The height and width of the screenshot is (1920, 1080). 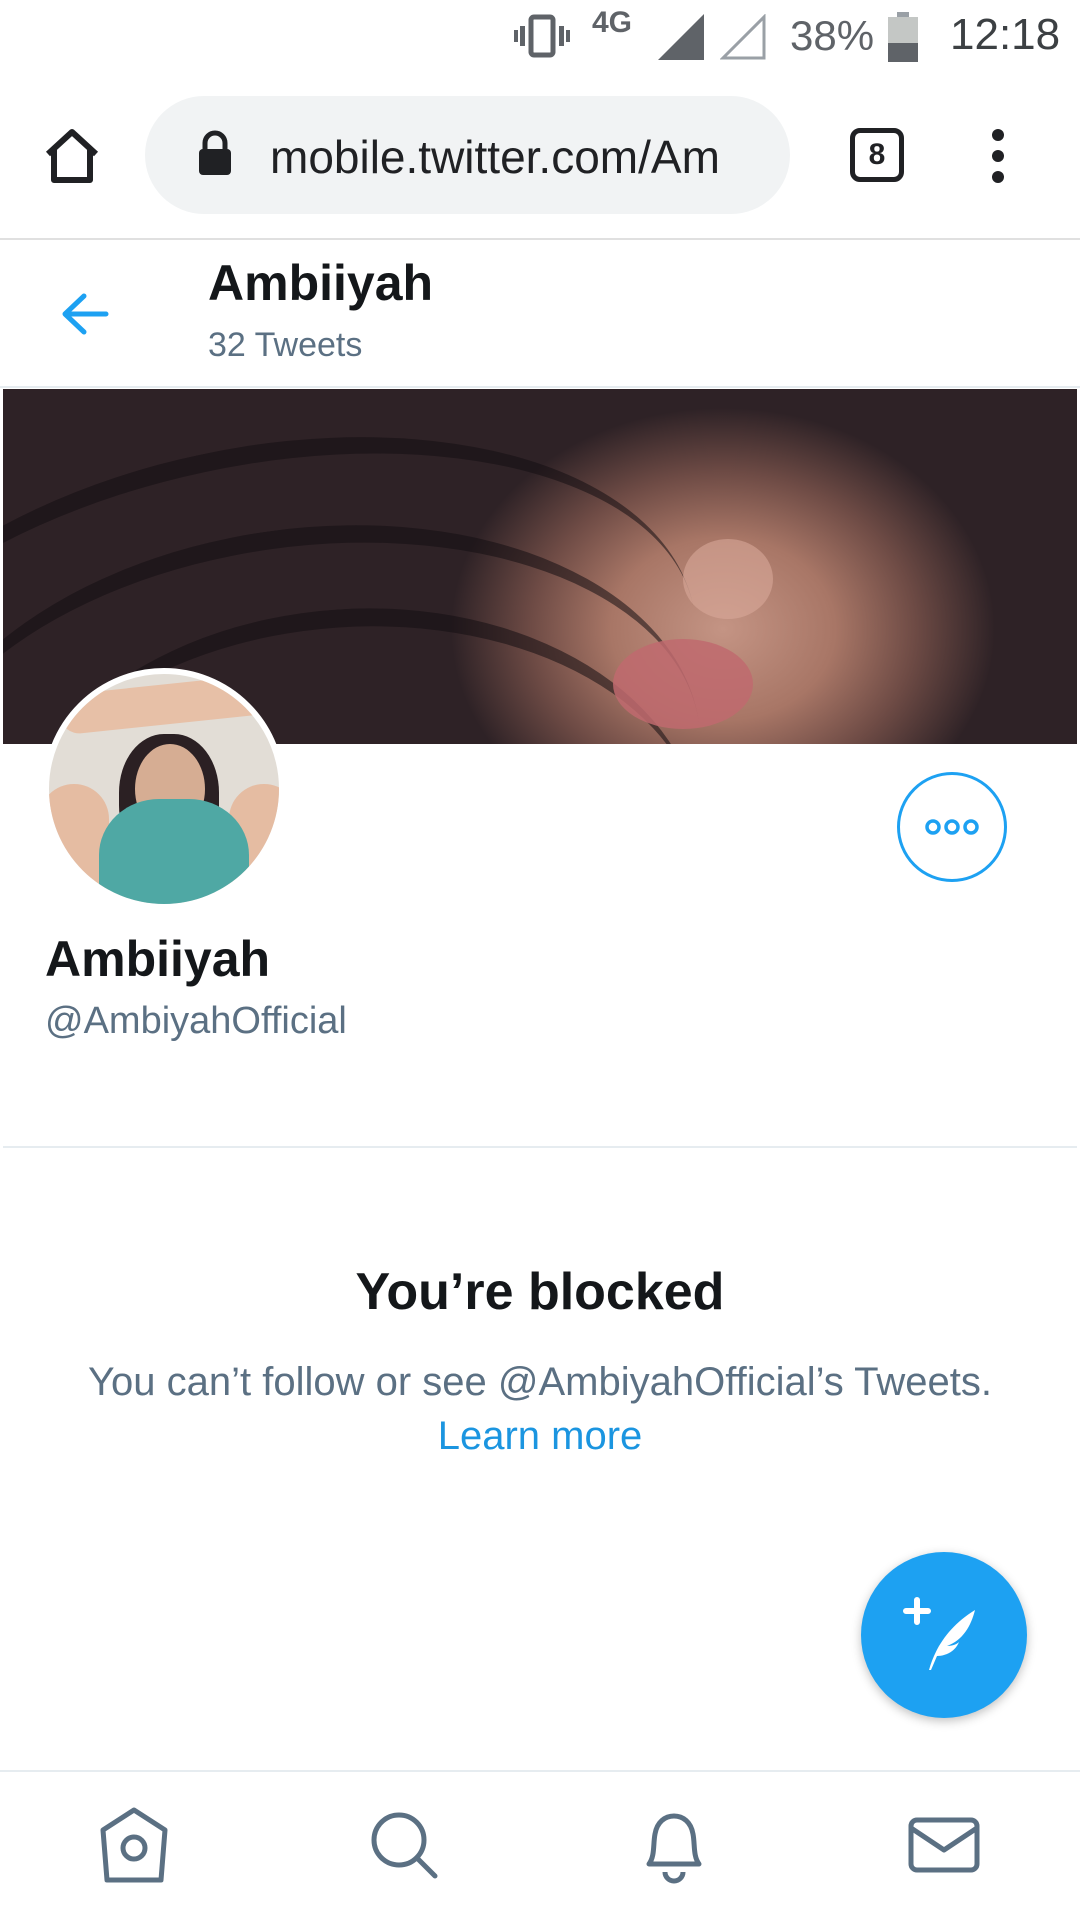 I want to click on signal-icon, so click(x=681, y=37).